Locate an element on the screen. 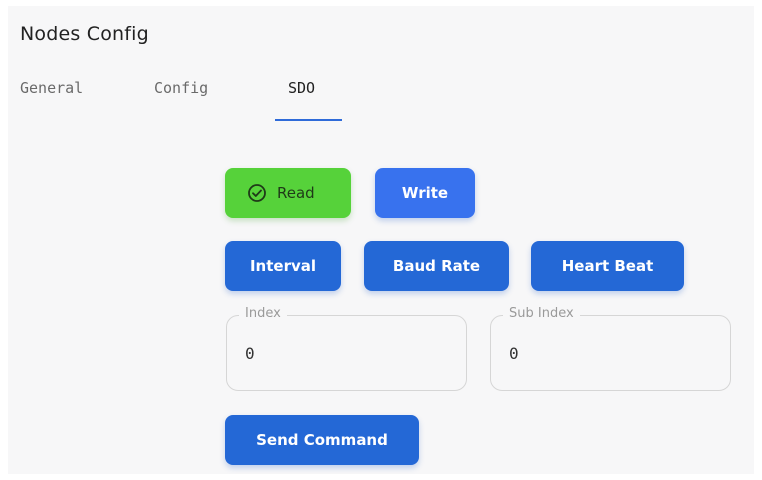  index-field-value: 0 is located at coordinates (250, 353).